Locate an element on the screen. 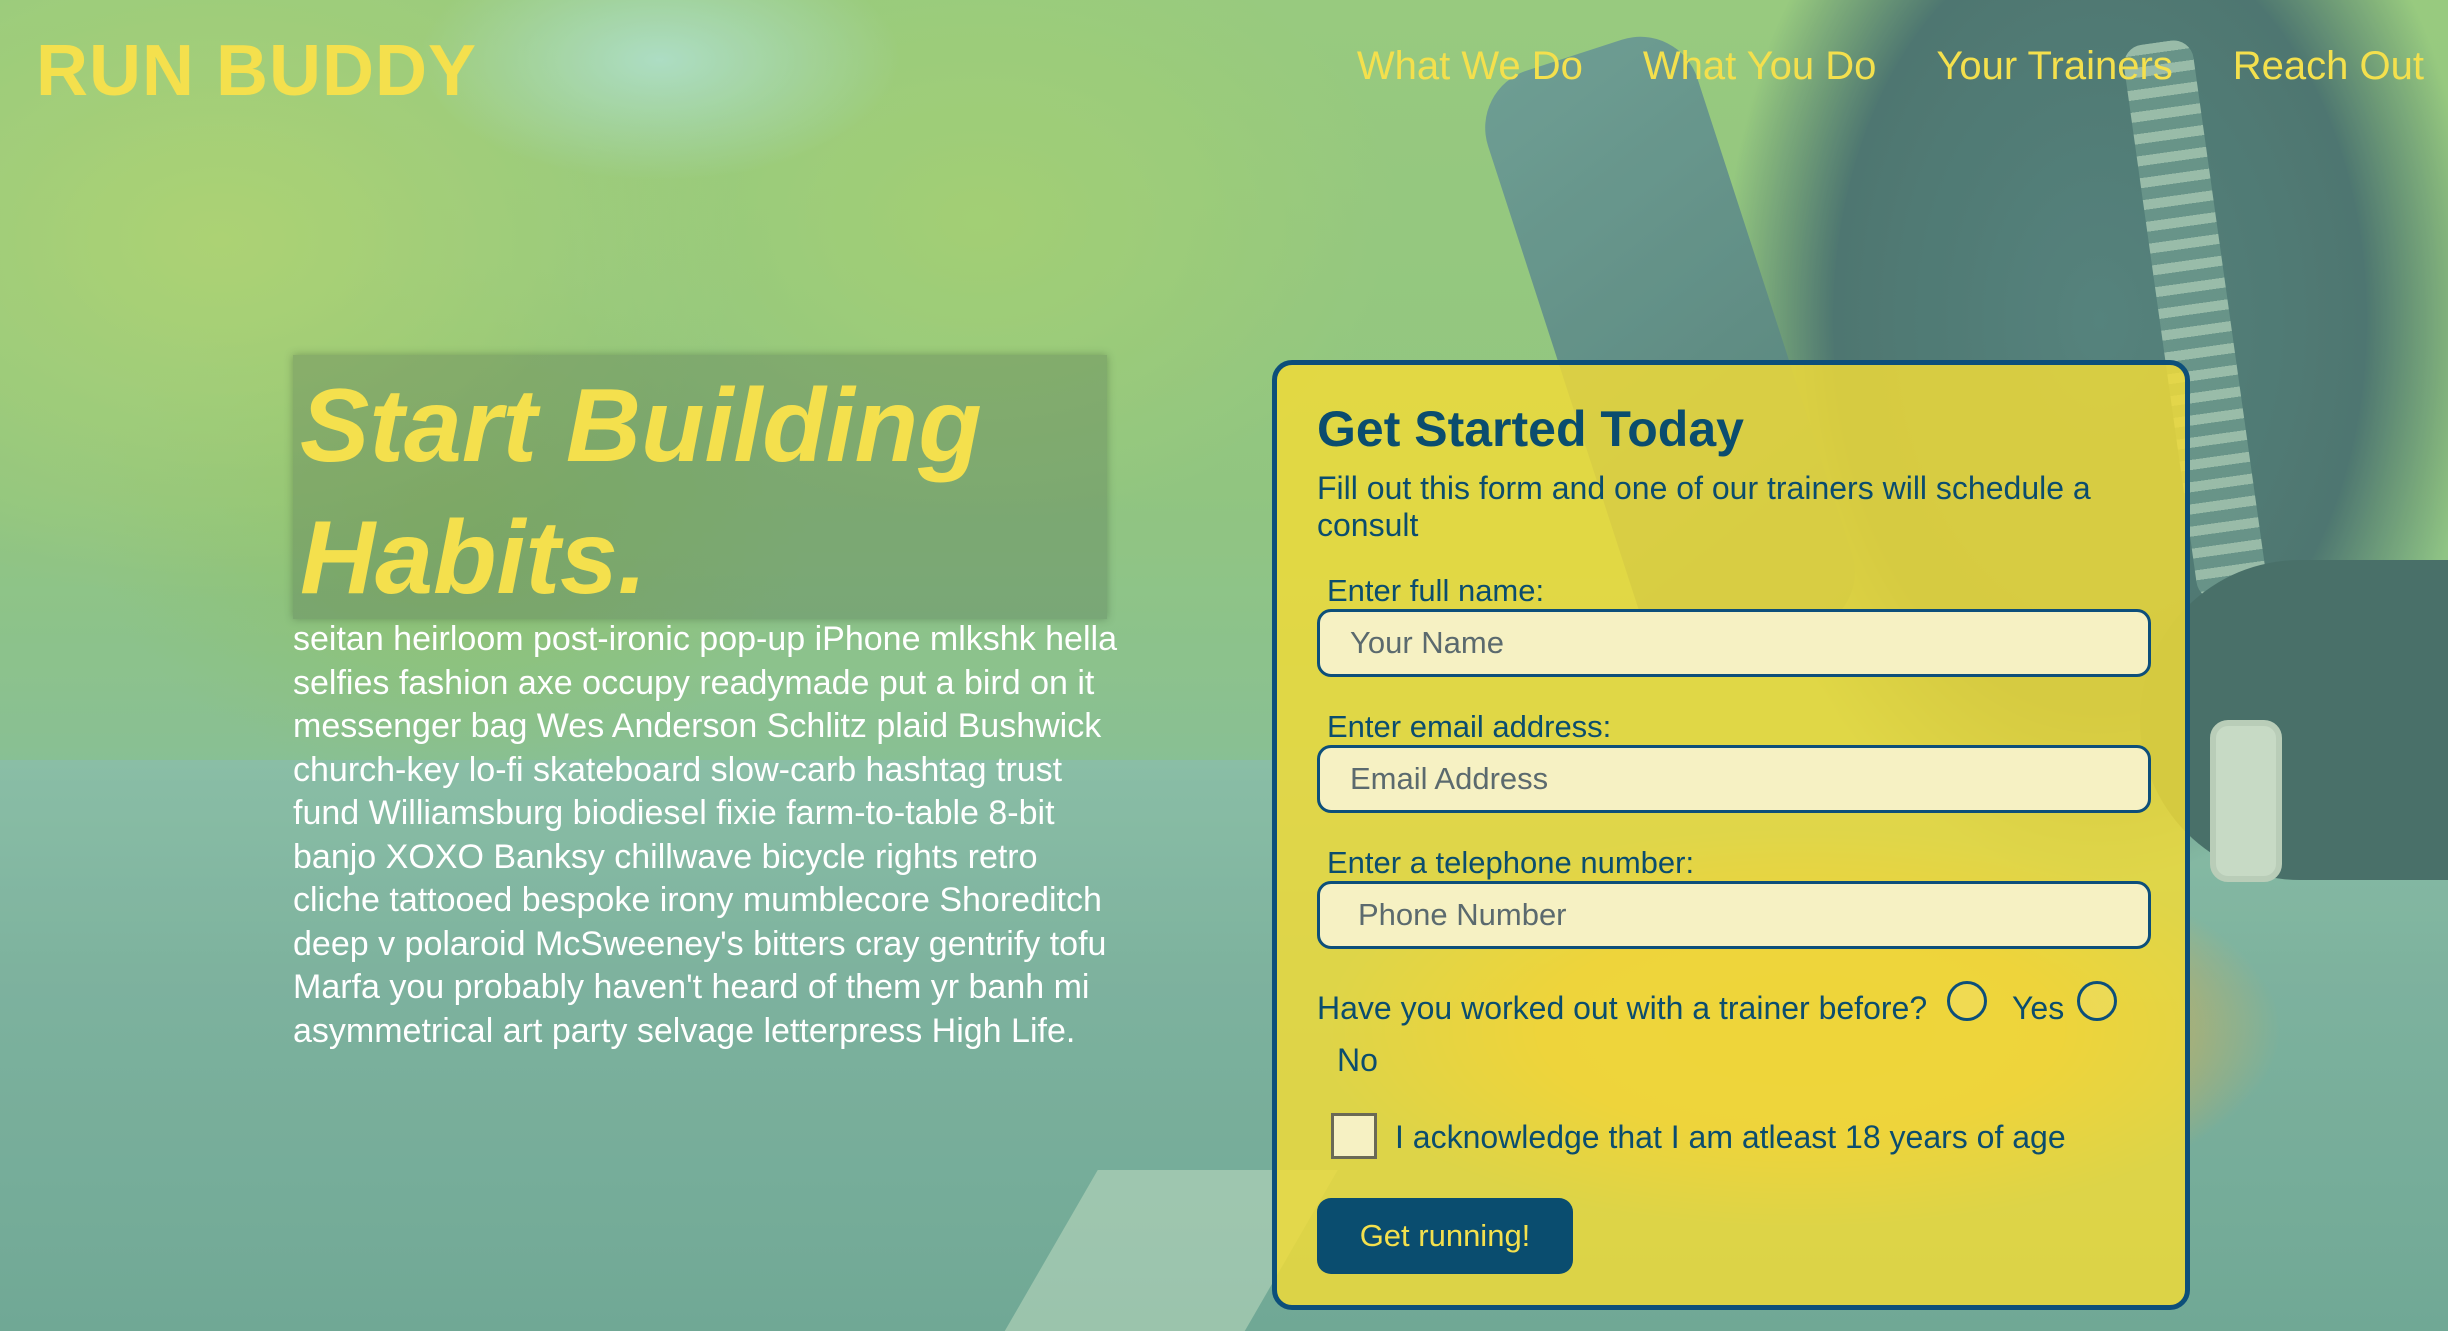  radio-no is located at coordinates (2097, 1001).